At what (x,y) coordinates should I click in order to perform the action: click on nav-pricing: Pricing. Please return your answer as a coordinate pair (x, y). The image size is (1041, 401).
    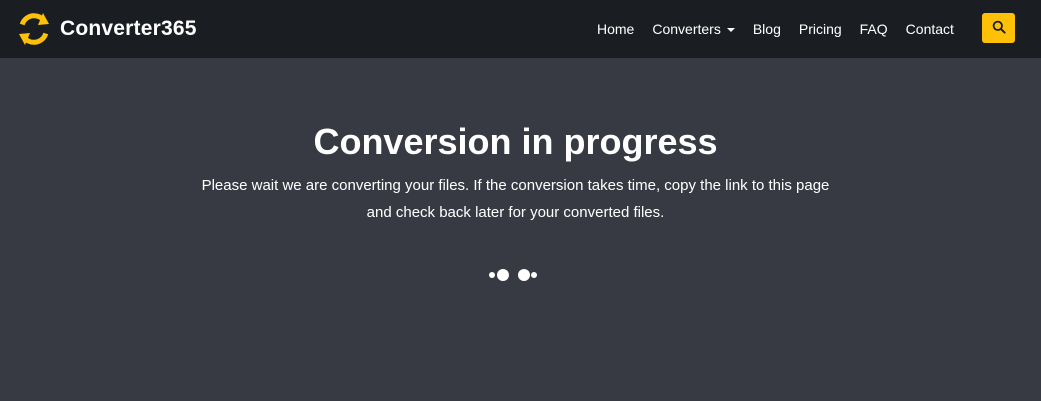
    Looking at the image, I should click on (820, 29).